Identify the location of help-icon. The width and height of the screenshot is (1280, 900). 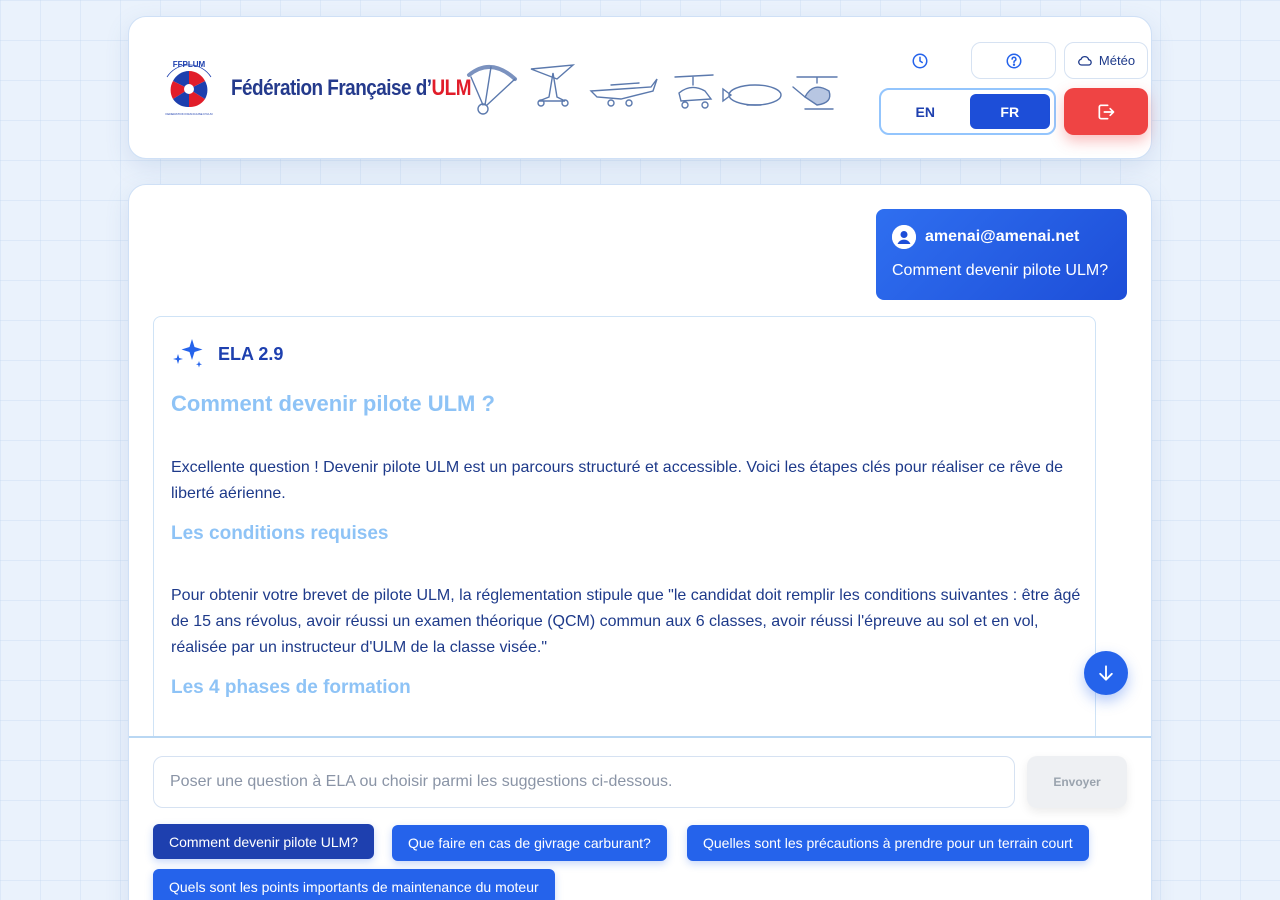
(1013, 60).